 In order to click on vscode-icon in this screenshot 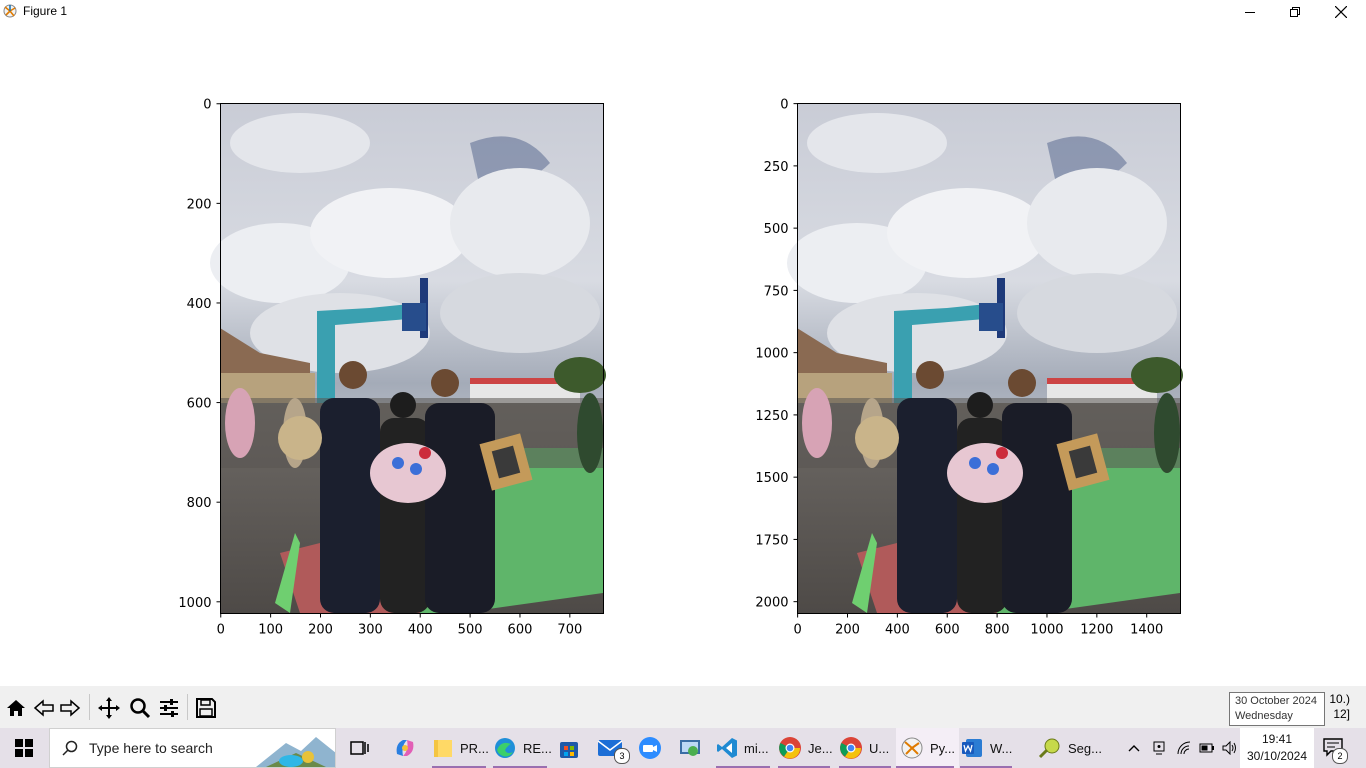, I will do `click(727, 748)`.